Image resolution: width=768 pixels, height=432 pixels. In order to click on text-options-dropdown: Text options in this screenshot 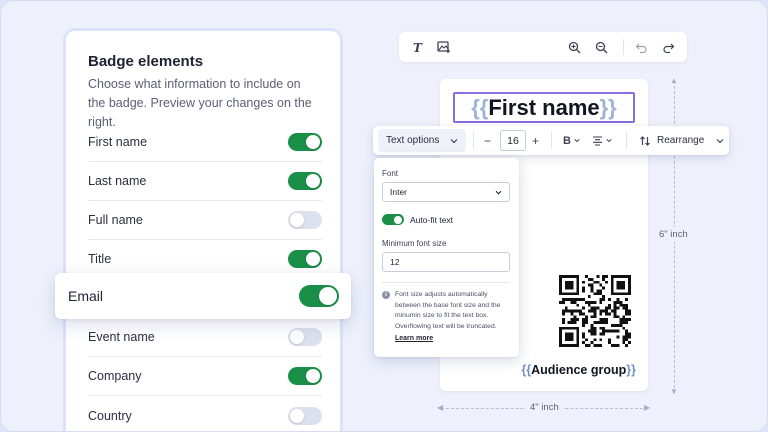, I will do `click(422, 140)`.